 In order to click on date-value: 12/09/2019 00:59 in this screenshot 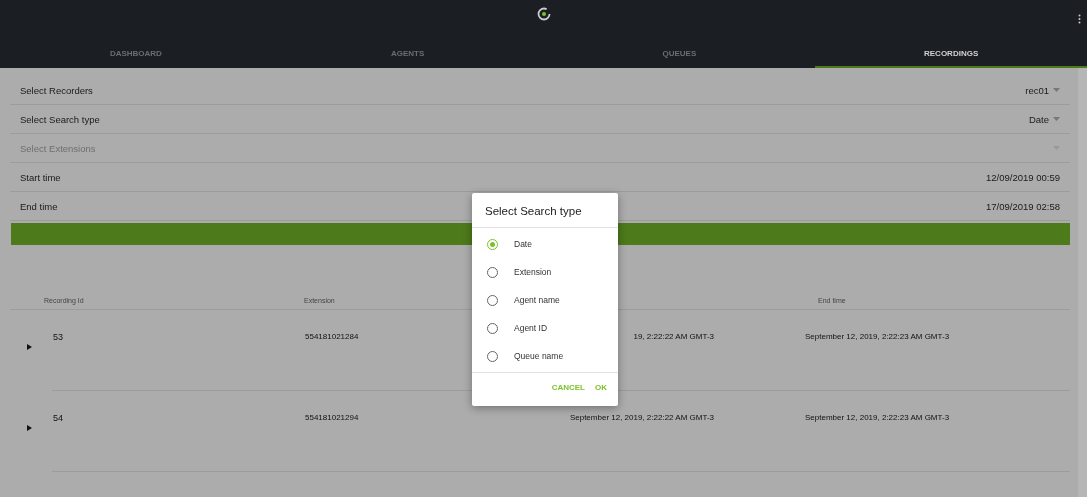, I will do `click(1023, 177)`.